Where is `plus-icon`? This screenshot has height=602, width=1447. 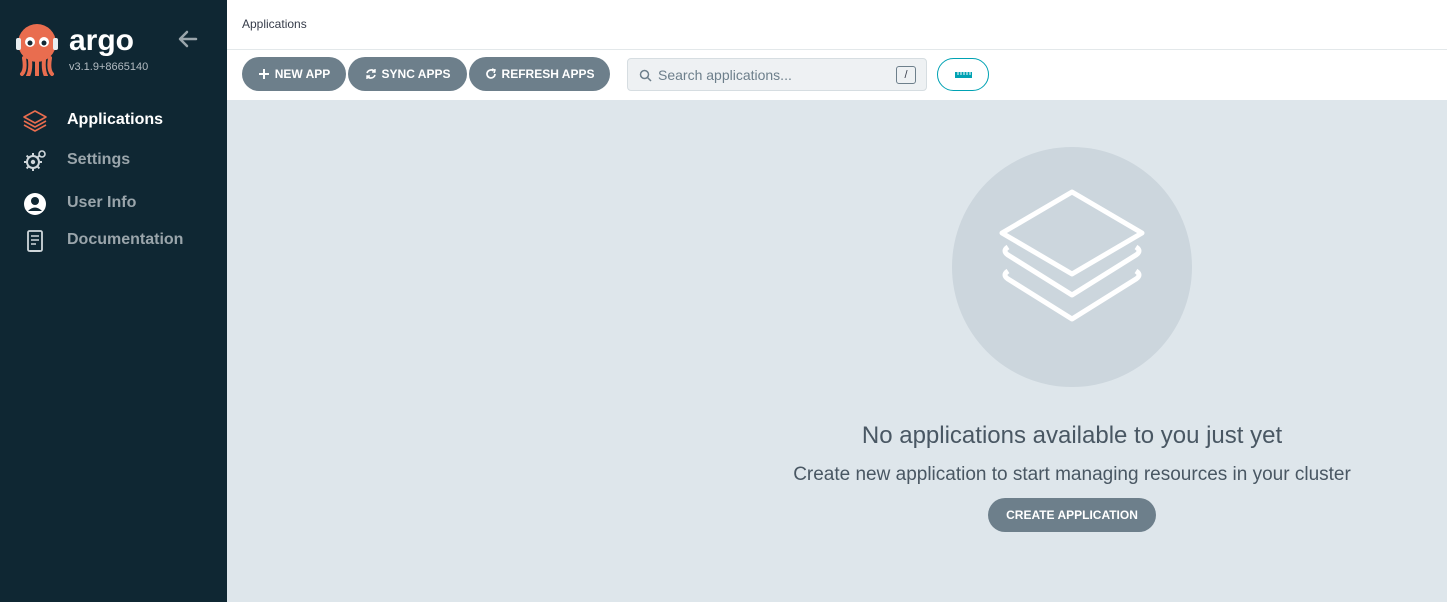 plus-icon is located at coordinates (263, 74).